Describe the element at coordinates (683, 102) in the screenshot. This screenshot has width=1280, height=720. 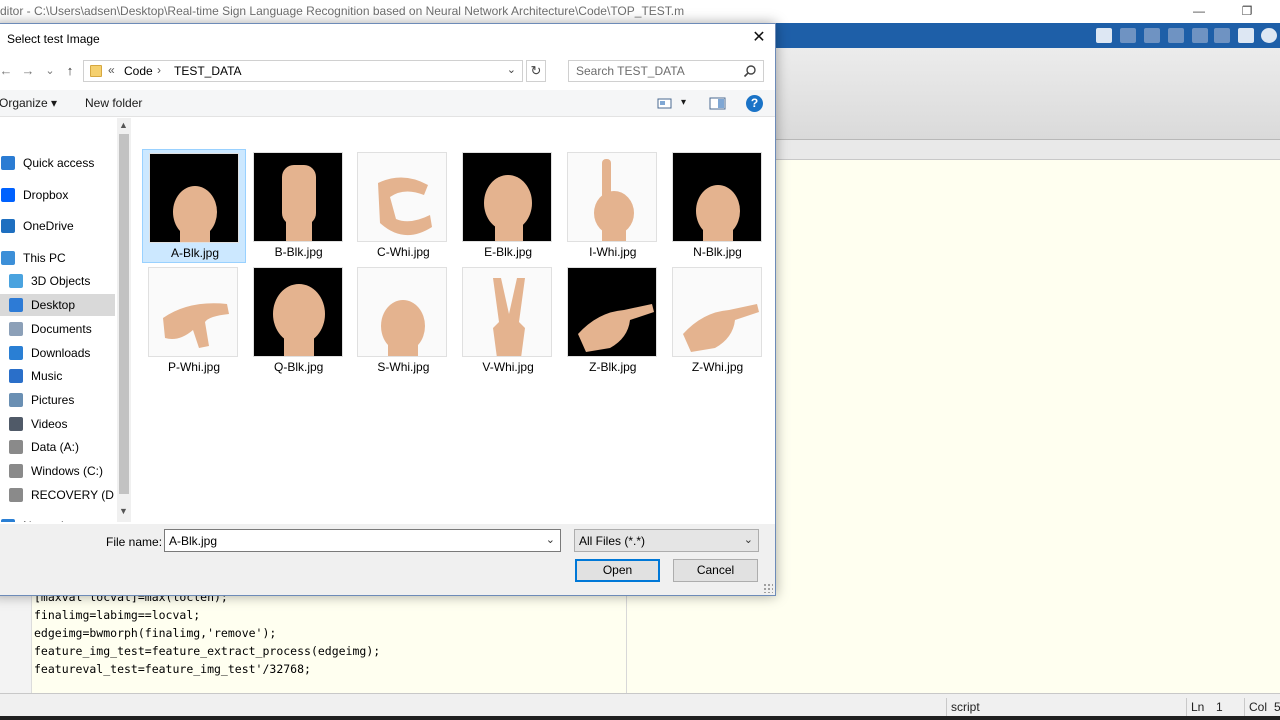
I see `view-options-dropdown-icon: ▾` at that location.